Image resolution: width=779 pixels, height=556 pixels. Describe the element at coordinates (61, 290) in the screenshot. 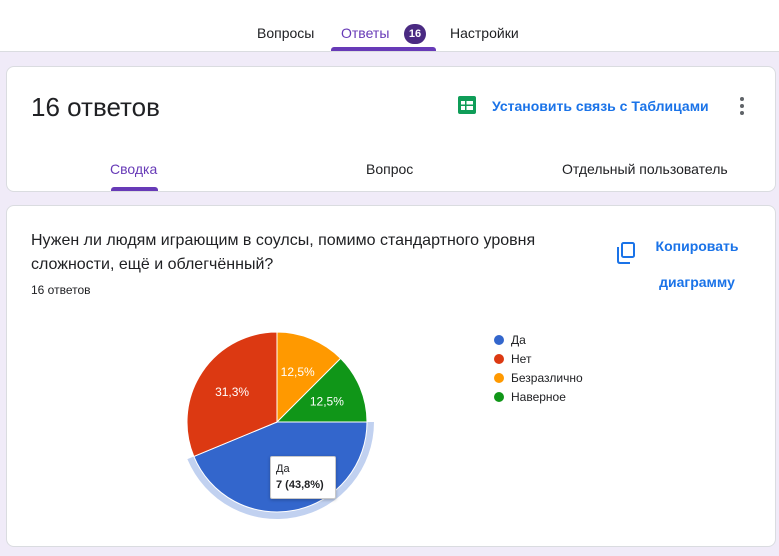

I see `question-response-count: 16 ответов` at that location.